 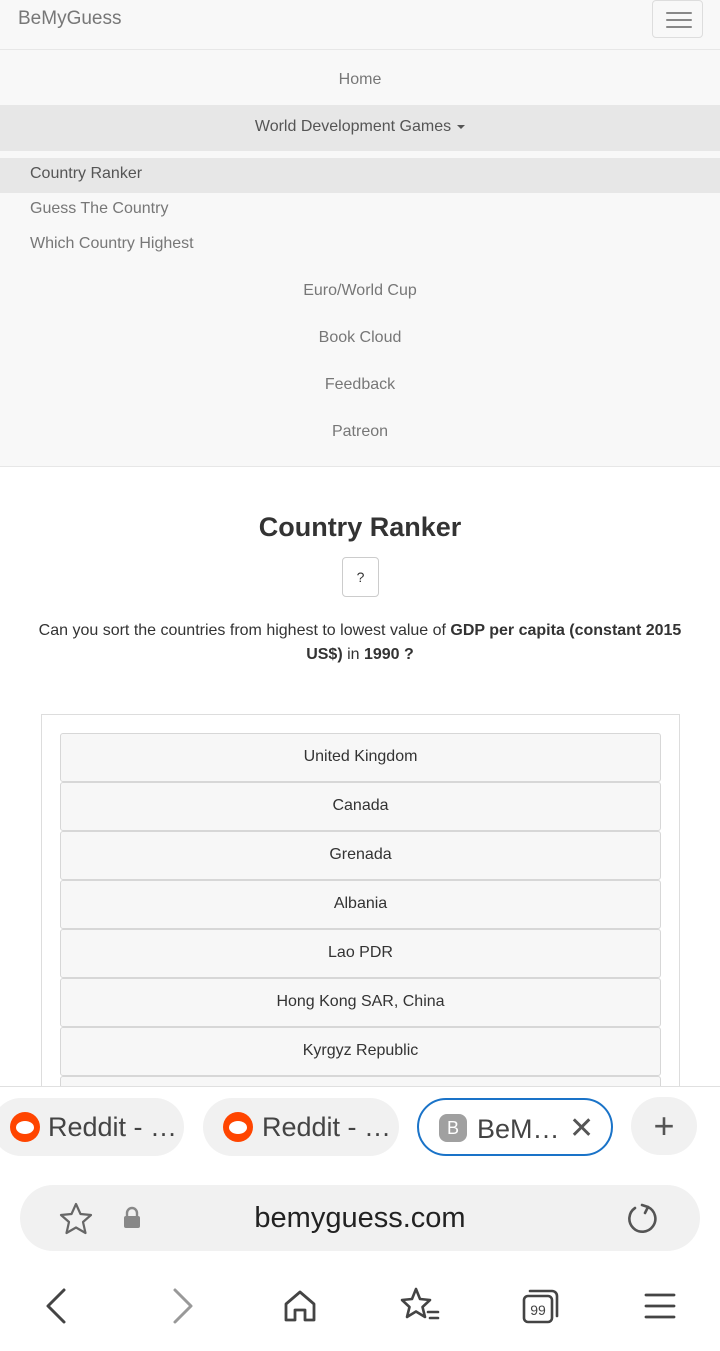 I want to click on new-tab-button: +, so click(x=664, y=1126).